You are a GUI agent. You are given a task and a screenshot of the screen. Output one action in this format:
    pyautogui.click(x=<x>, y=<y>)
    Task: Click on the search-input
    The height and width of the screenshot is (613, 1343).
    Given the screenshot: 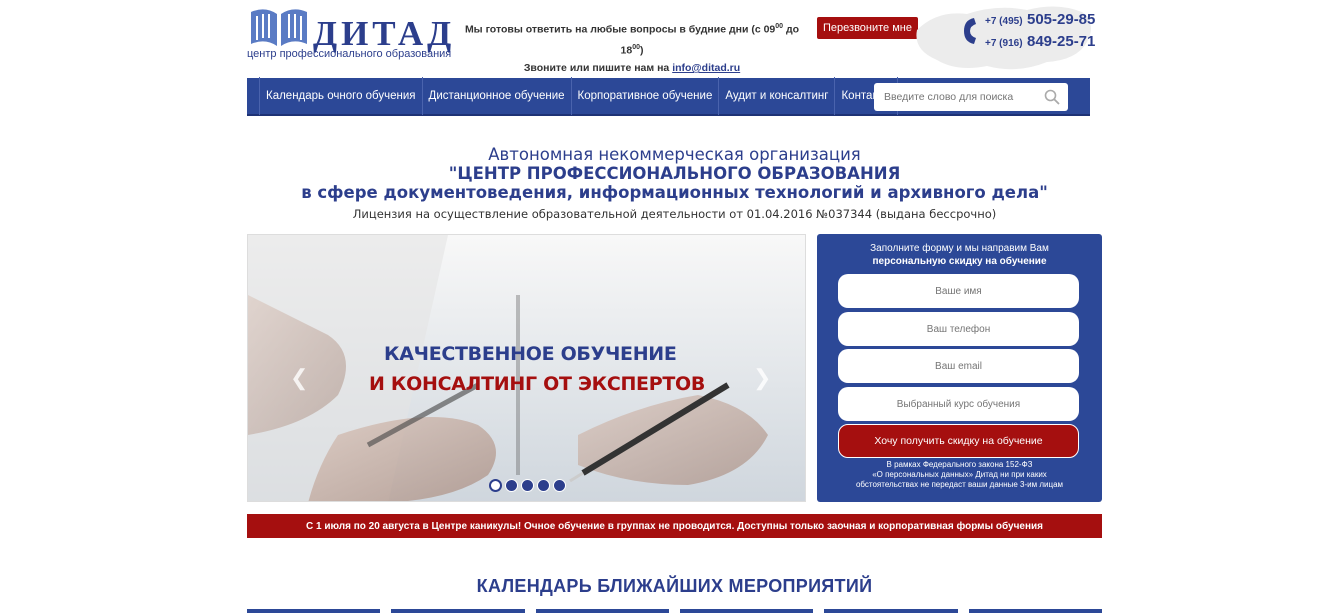 What is the action you would take?
    pyautogui.click(x=954, y=97)
    